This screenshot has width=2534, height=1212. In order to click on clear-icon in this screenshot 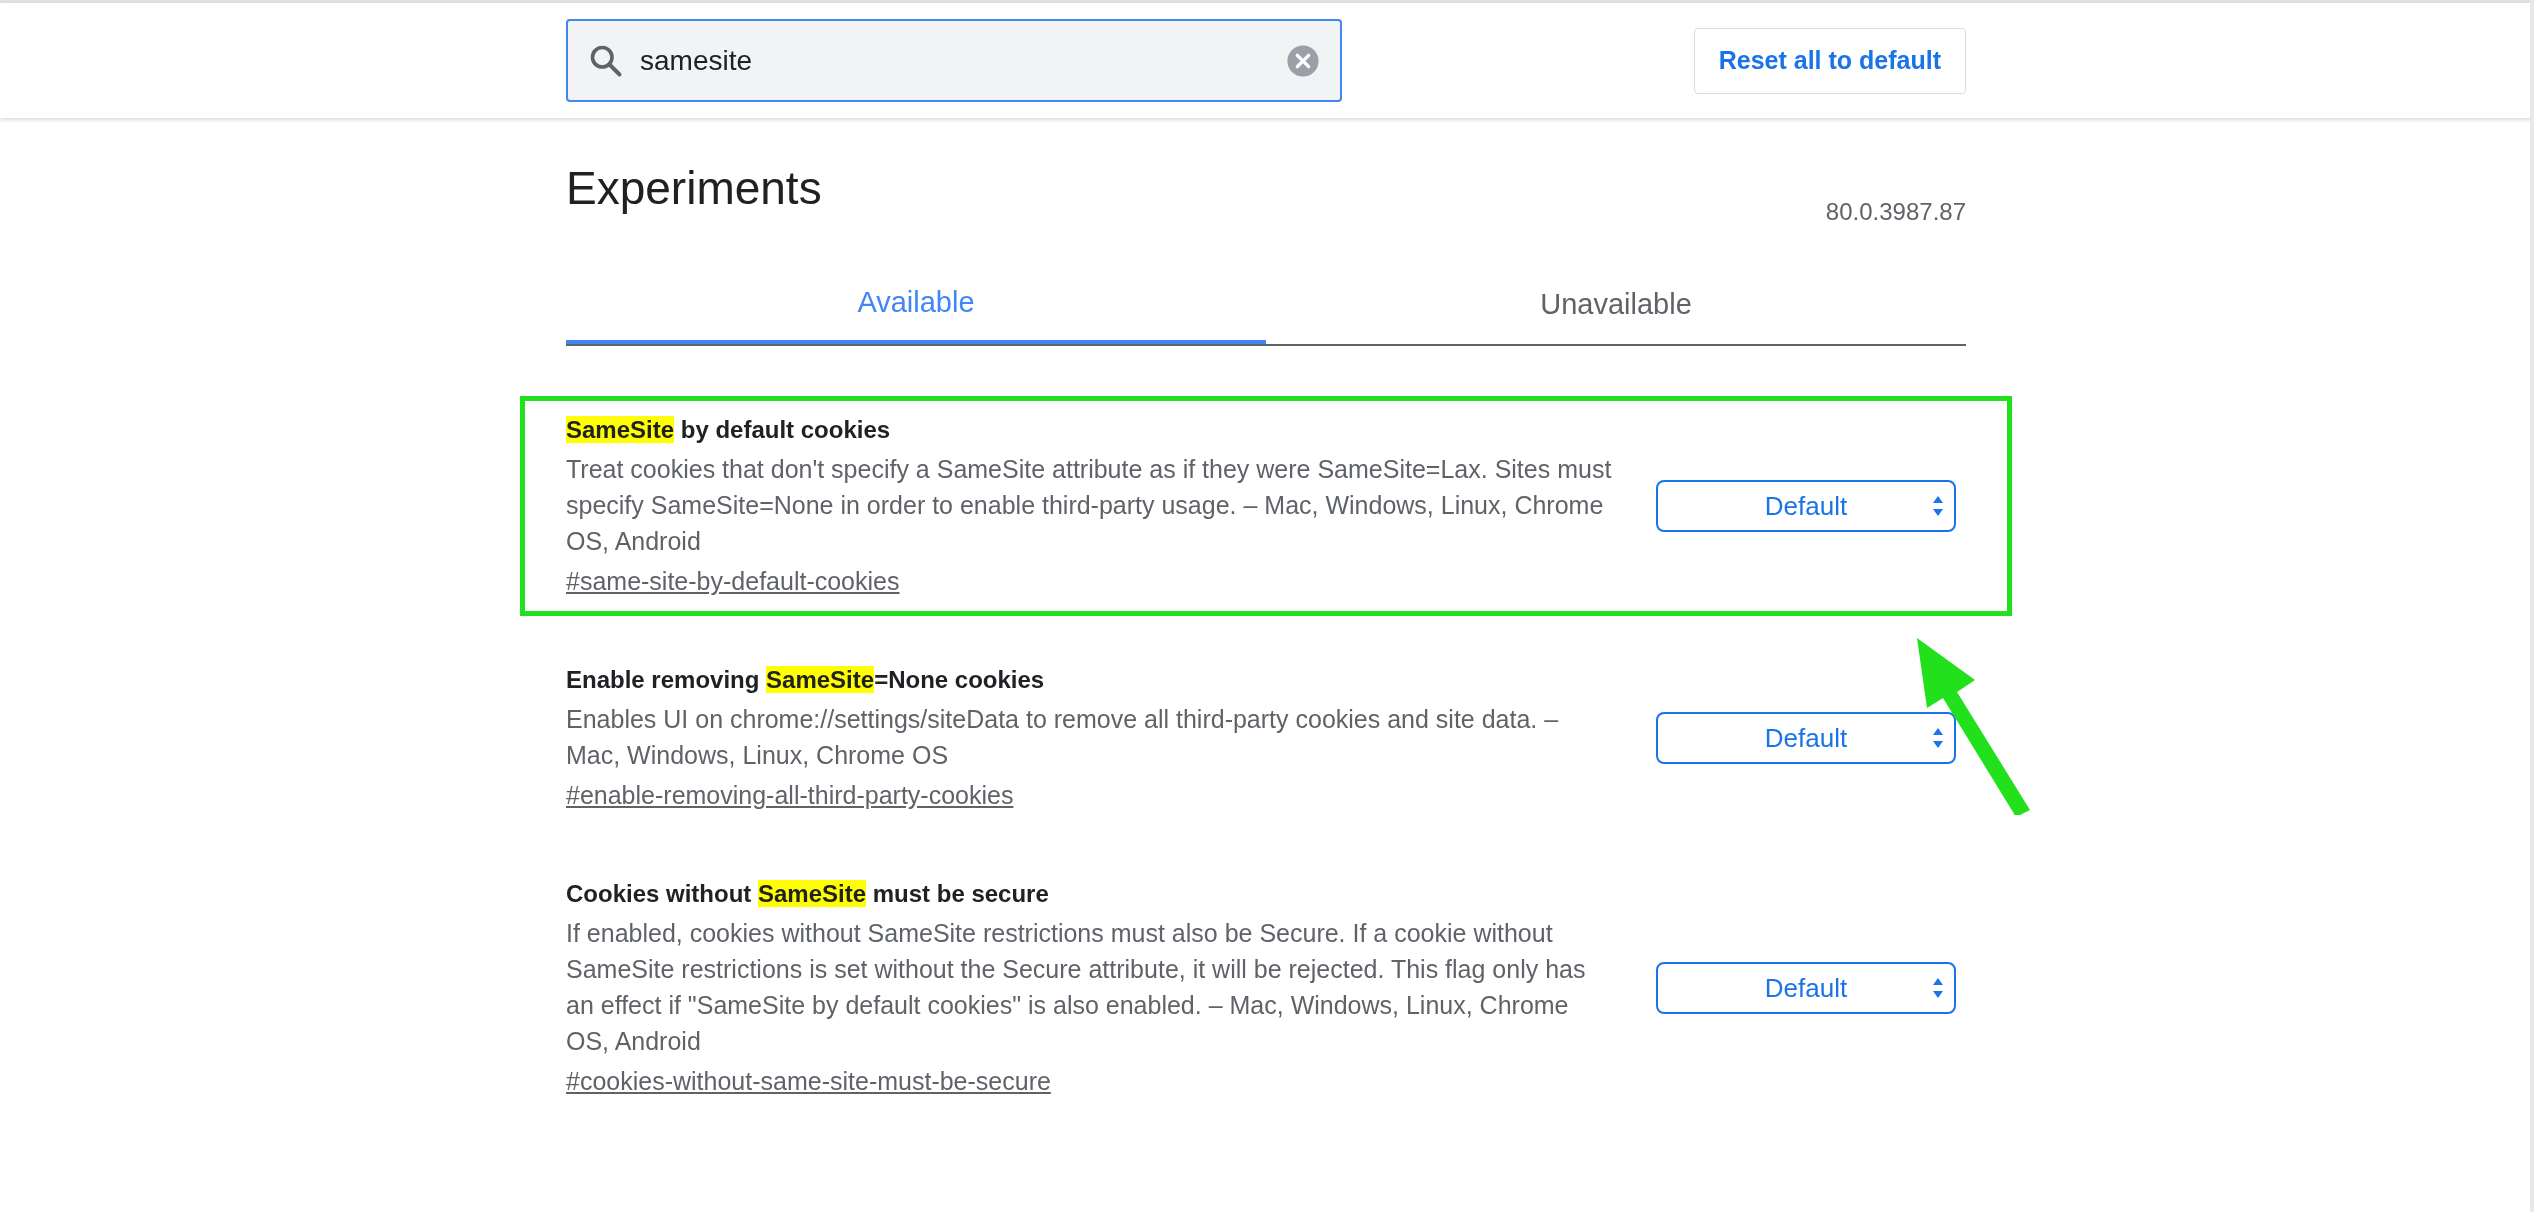, I will do `click(1303, 60)`.